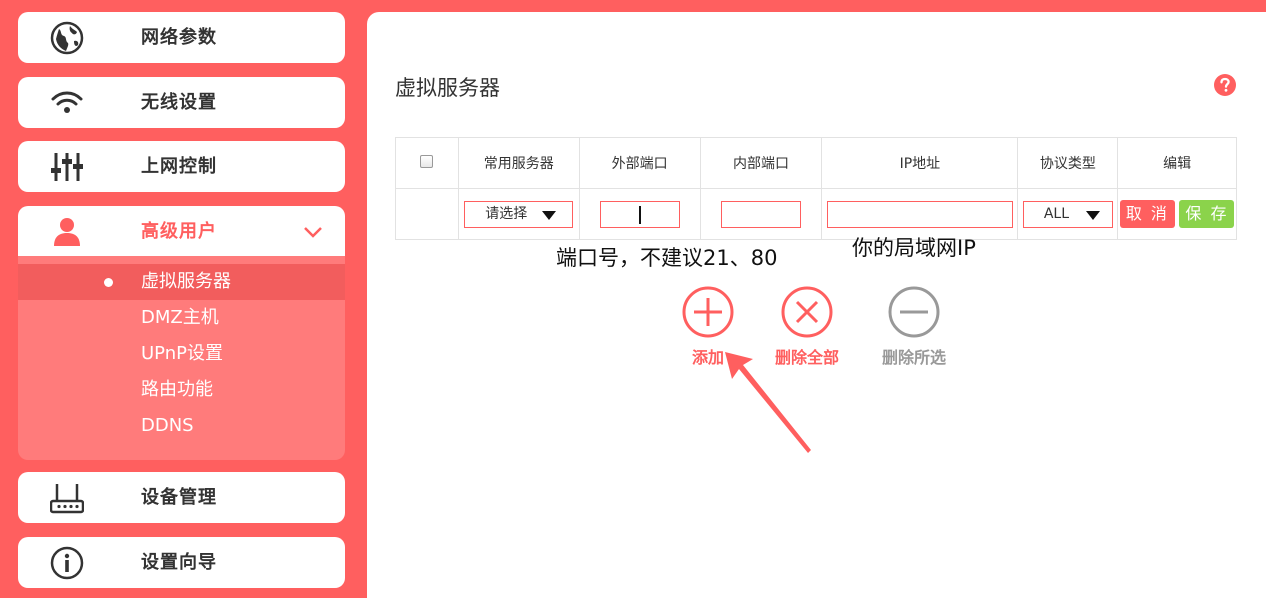 Image resolution: width=1266 pixels, height=598 pixels. I want to click on submenu-label: DMZ主机, so click(180, 317).